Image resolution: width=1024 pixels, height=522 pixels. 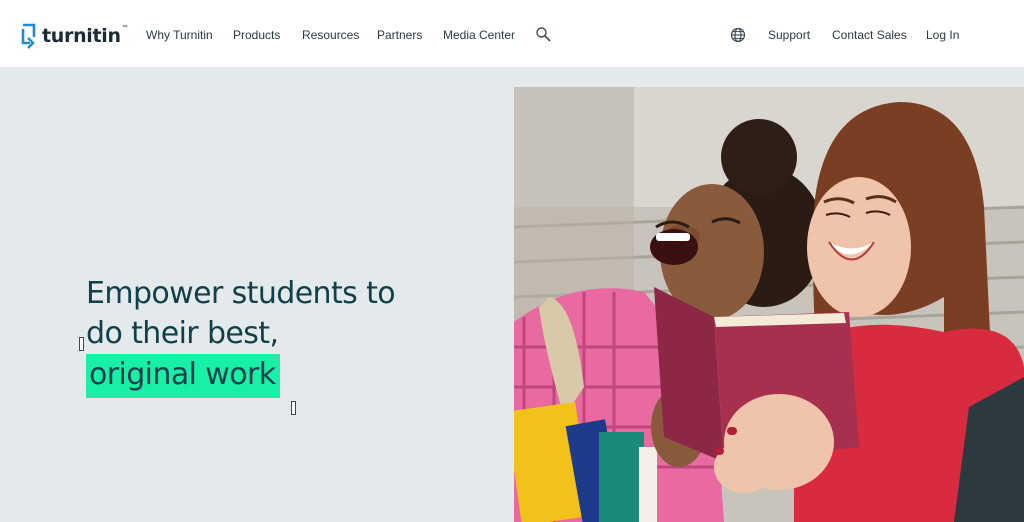 I want to click on nav-media-center: Media Center, so click(x=479, y=35).